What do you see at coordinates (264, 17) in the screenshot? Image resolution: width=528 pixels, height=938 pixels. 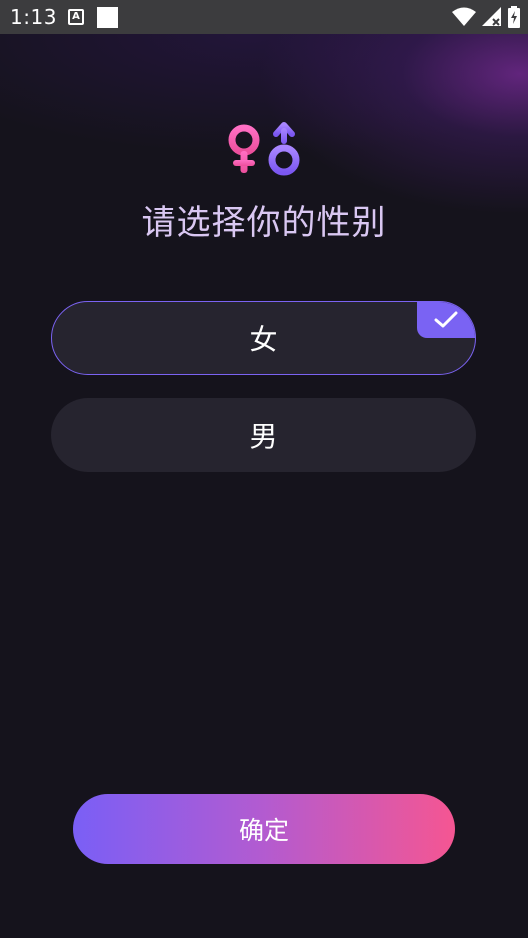 I see `status-bar: 1:13 A` at bounding box center [264, 17].